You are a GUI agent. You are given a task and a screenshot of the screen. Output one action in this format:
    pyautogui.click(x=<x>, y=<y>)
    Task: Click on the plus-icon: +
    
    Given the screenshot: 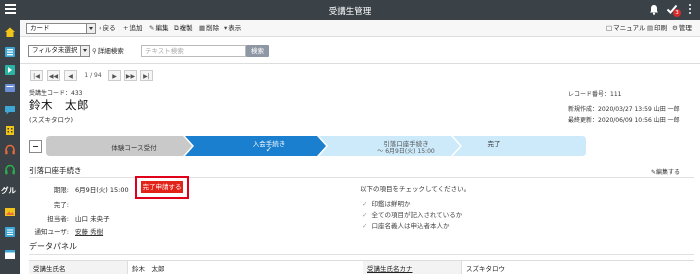 What is the action you would take?
    pyautogui.click(x=126, y=28)
    